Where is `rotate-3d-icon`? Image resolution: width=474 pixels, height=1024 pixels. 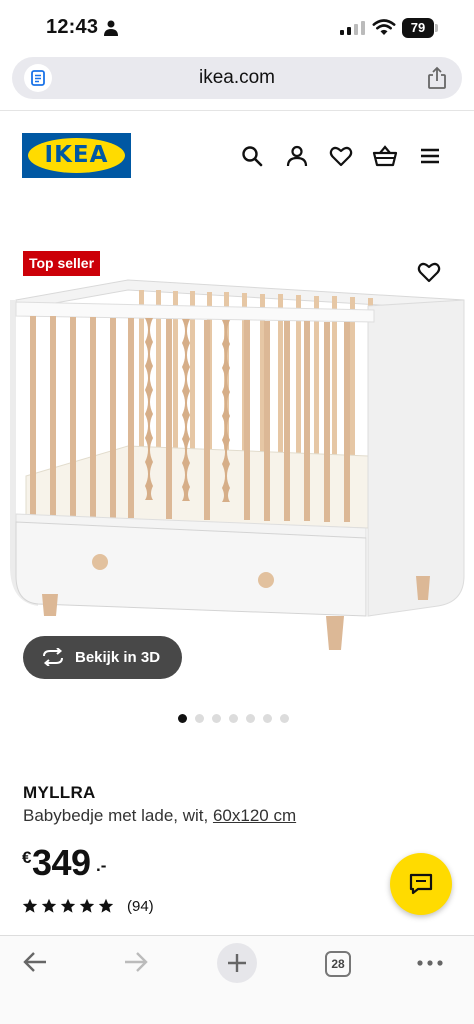 rotate-3d-icon is located at coordinates (53, 657).